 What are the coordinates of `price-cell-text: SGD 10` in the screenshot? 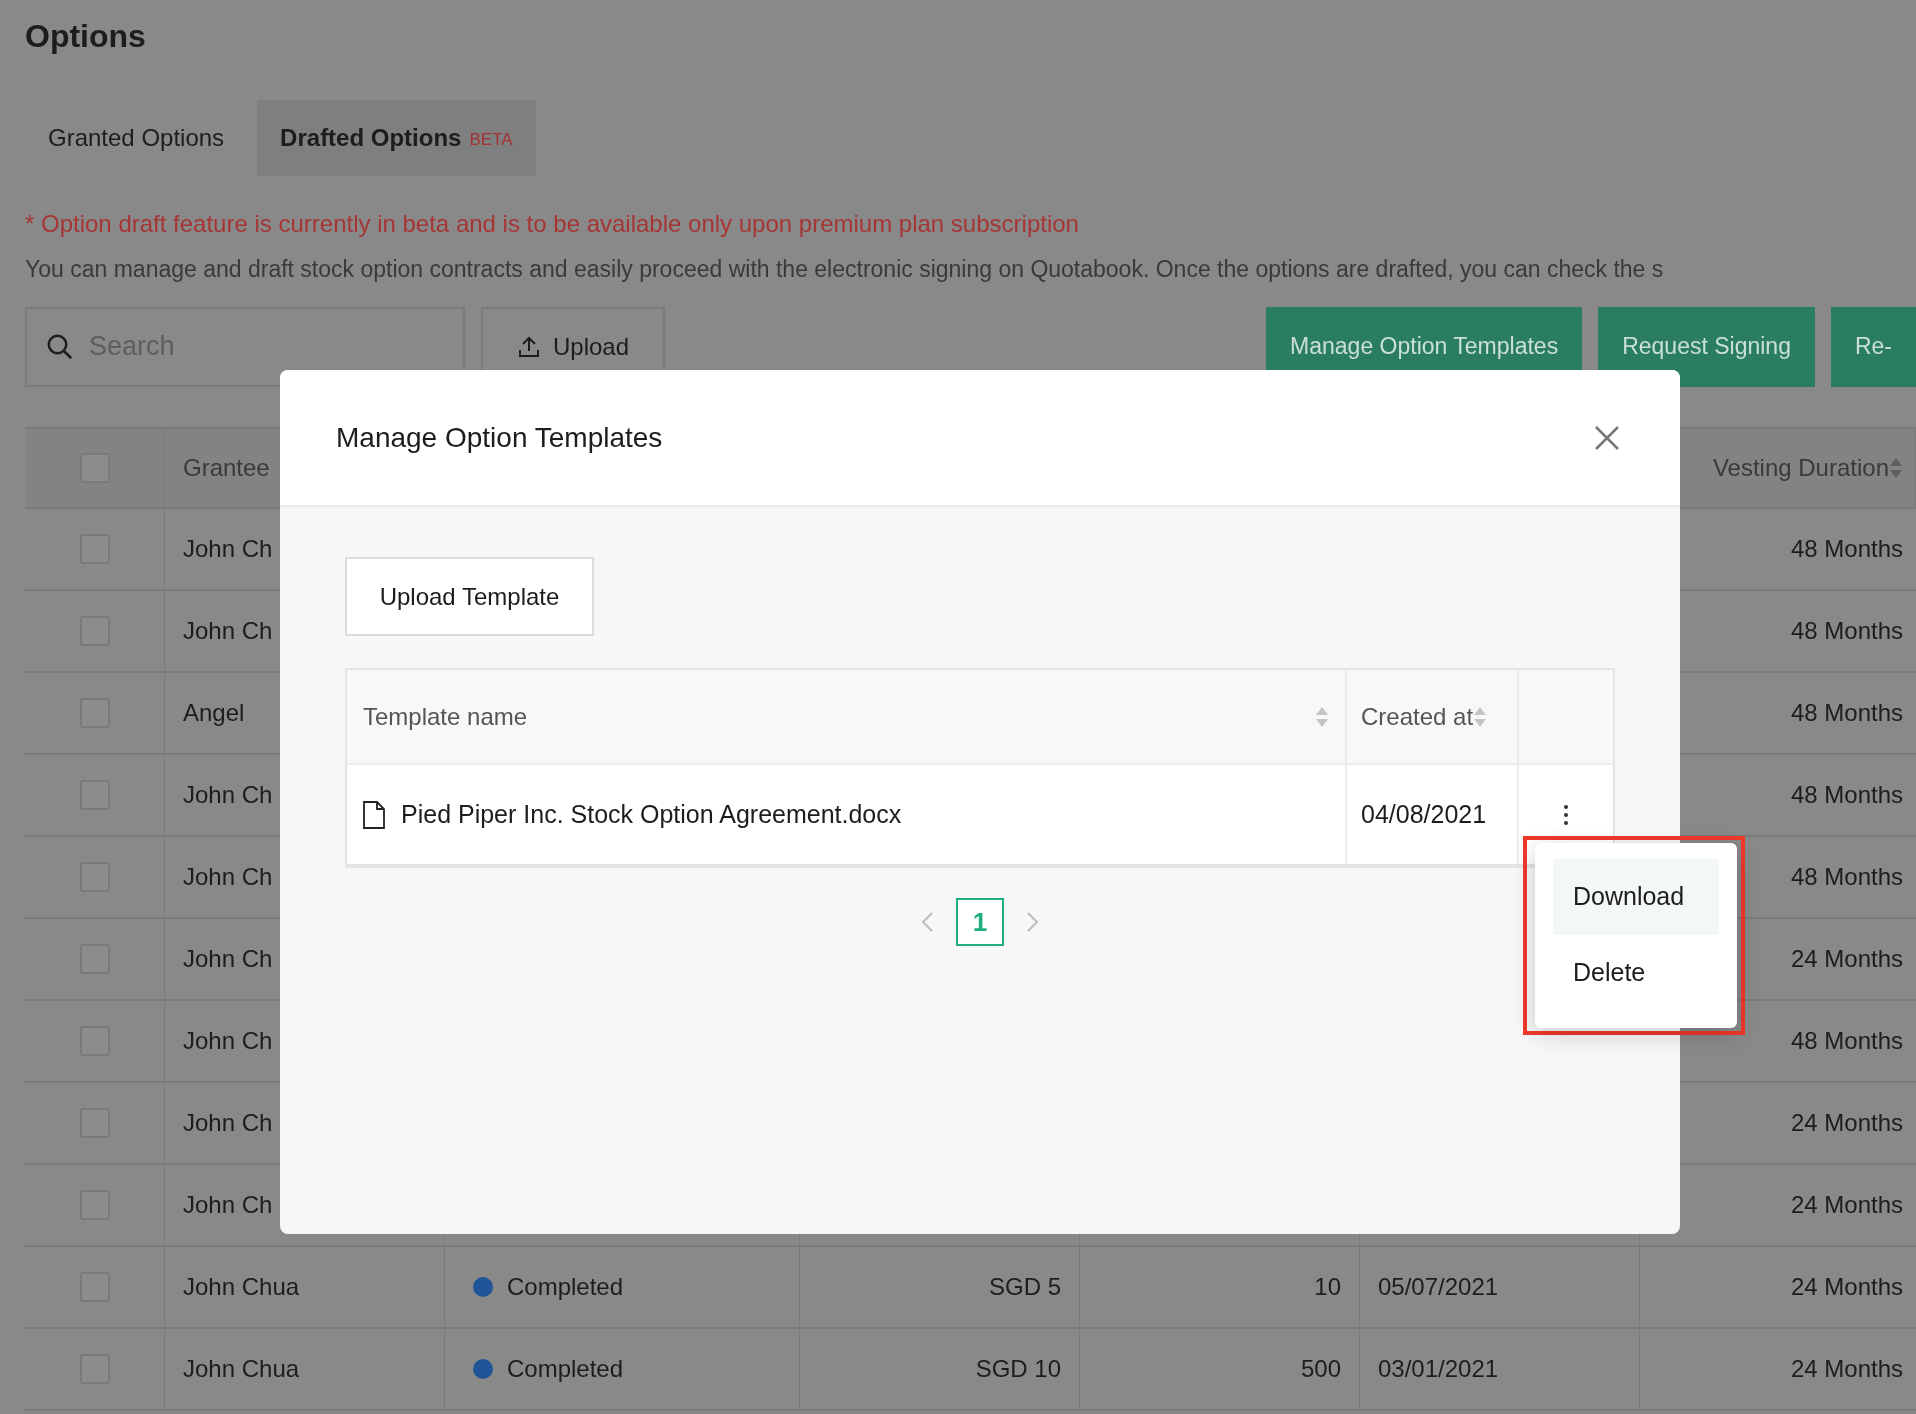 It's located at (1018, 1368).